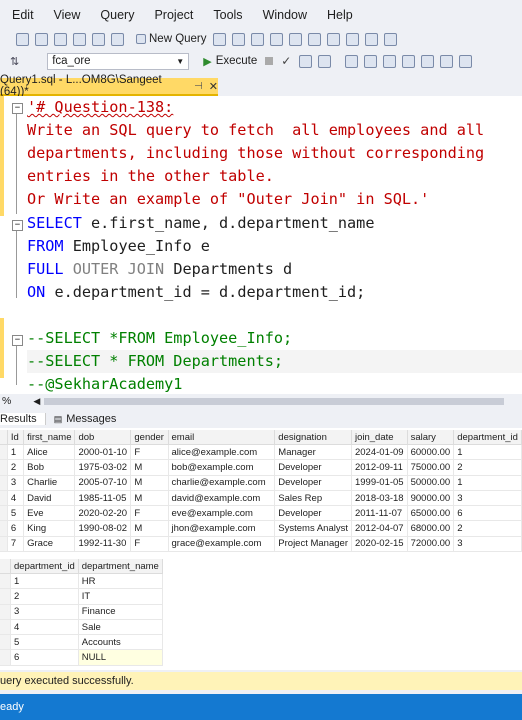  I want to click on cut-icon, so click(295, 39).